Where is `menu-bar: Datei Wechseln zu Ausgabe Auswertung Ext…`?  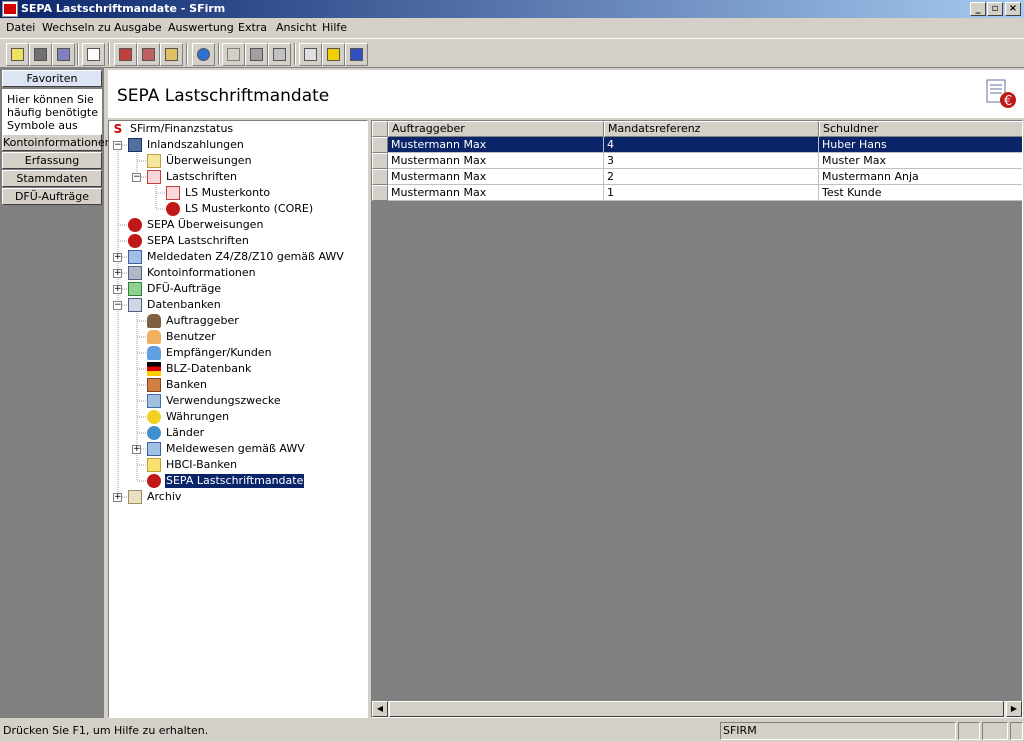 menu-bar: Datei Wechseln zu Ausgabe Auswertung Ext… is located at coordinates (512, 28).